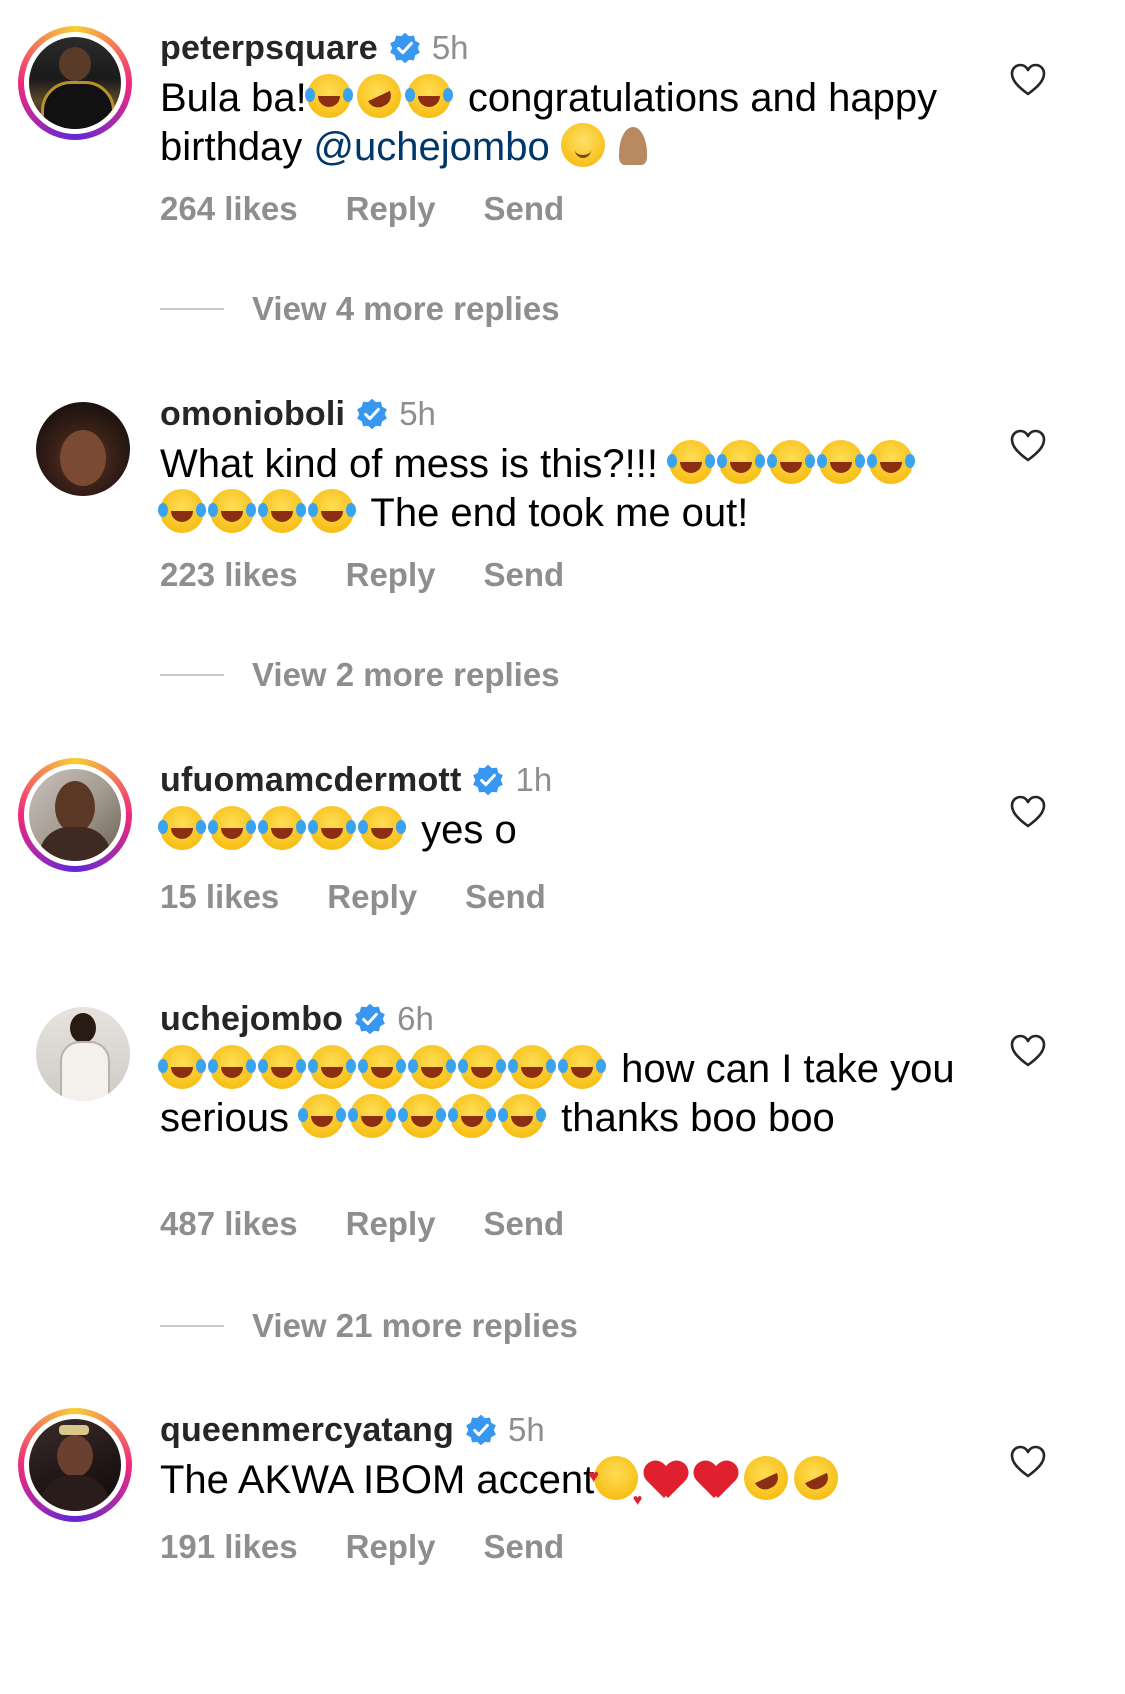 This screenshot has height=1694, width=1125. I want to click on view-replies-button: View 21 more replies, so click(369, 1326).